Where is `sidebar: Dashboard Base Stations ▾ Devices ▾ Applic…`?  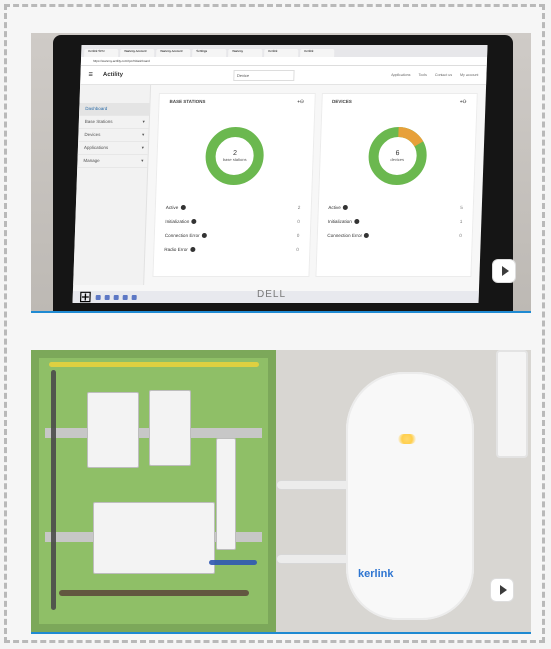
sidebar: Dashboard Base Stations ▾ Devices ▾ Applic… is located at coordinates (112, 185).